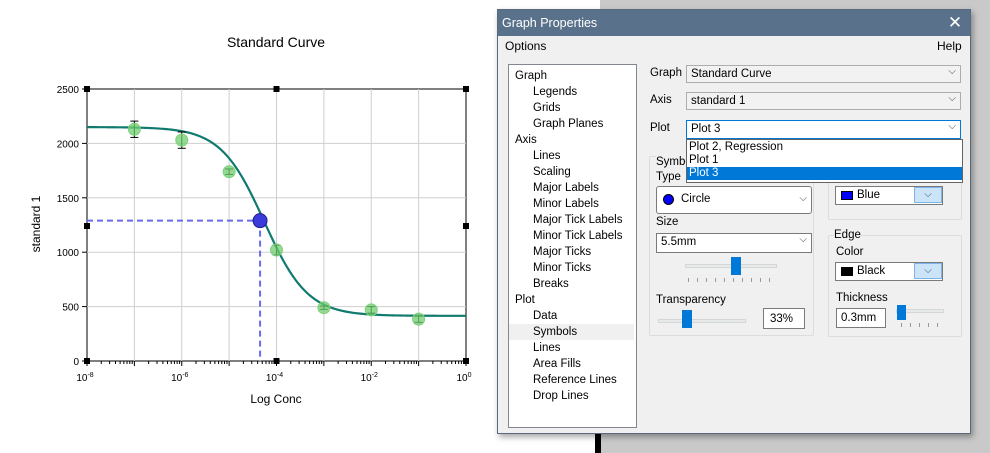 This screenshot has height=453, width=990. I want to click on tree-item-graph-planes: Graph Planes, so click(568, 124).